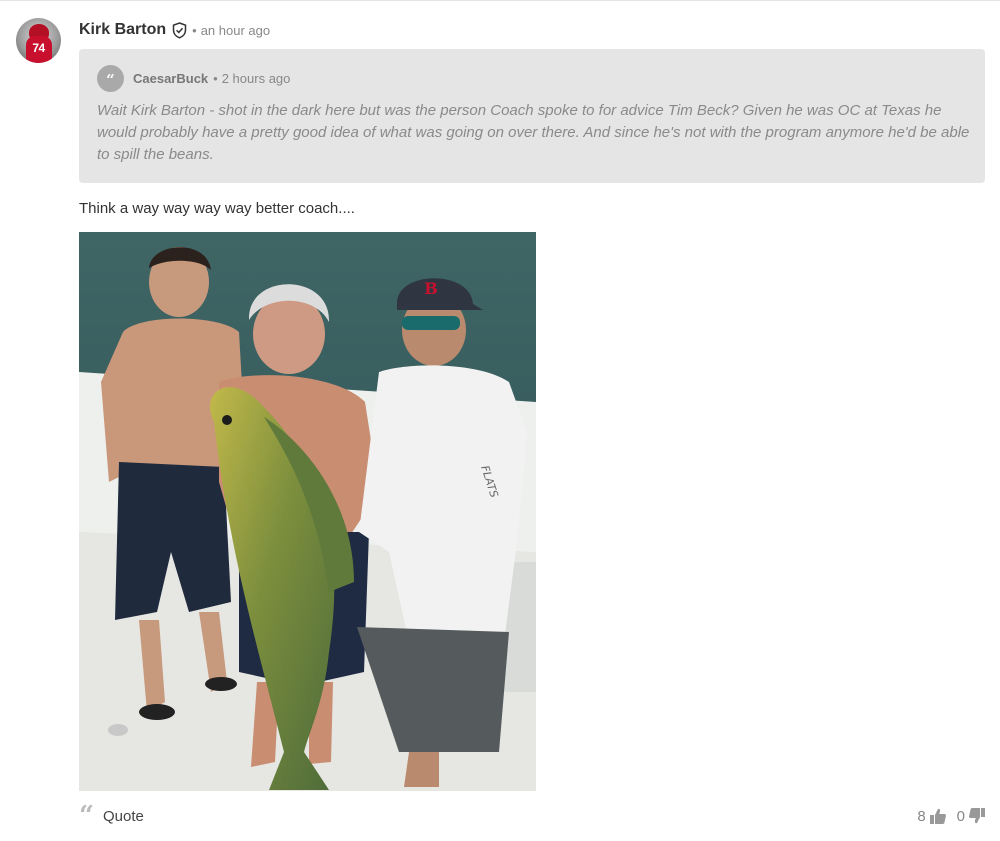  Describe the element at coordinates (500, 0) in the screenshot. I see `top-divider` at that location.